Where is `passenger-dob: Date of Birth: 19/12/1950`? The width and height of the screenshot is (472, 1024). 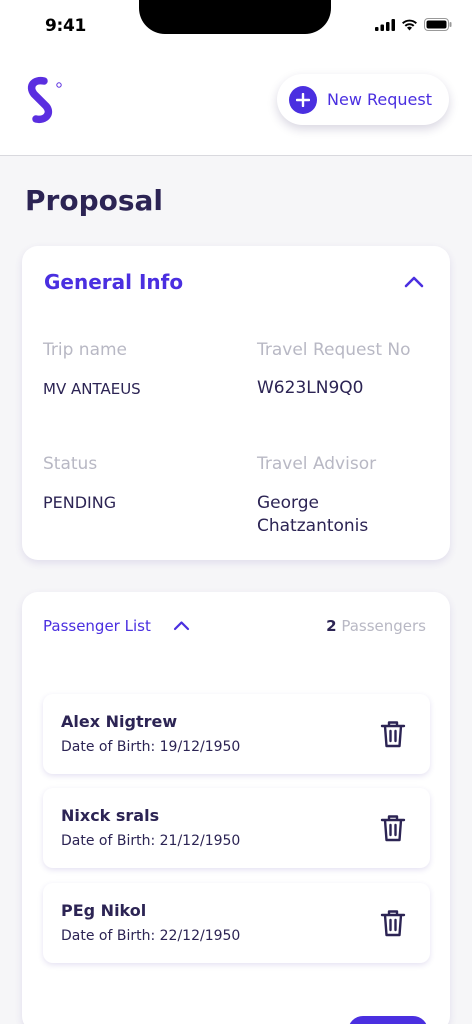
passenger-dob: Date of Birth: 19/12/1950 is located at coordinates (151, 747).